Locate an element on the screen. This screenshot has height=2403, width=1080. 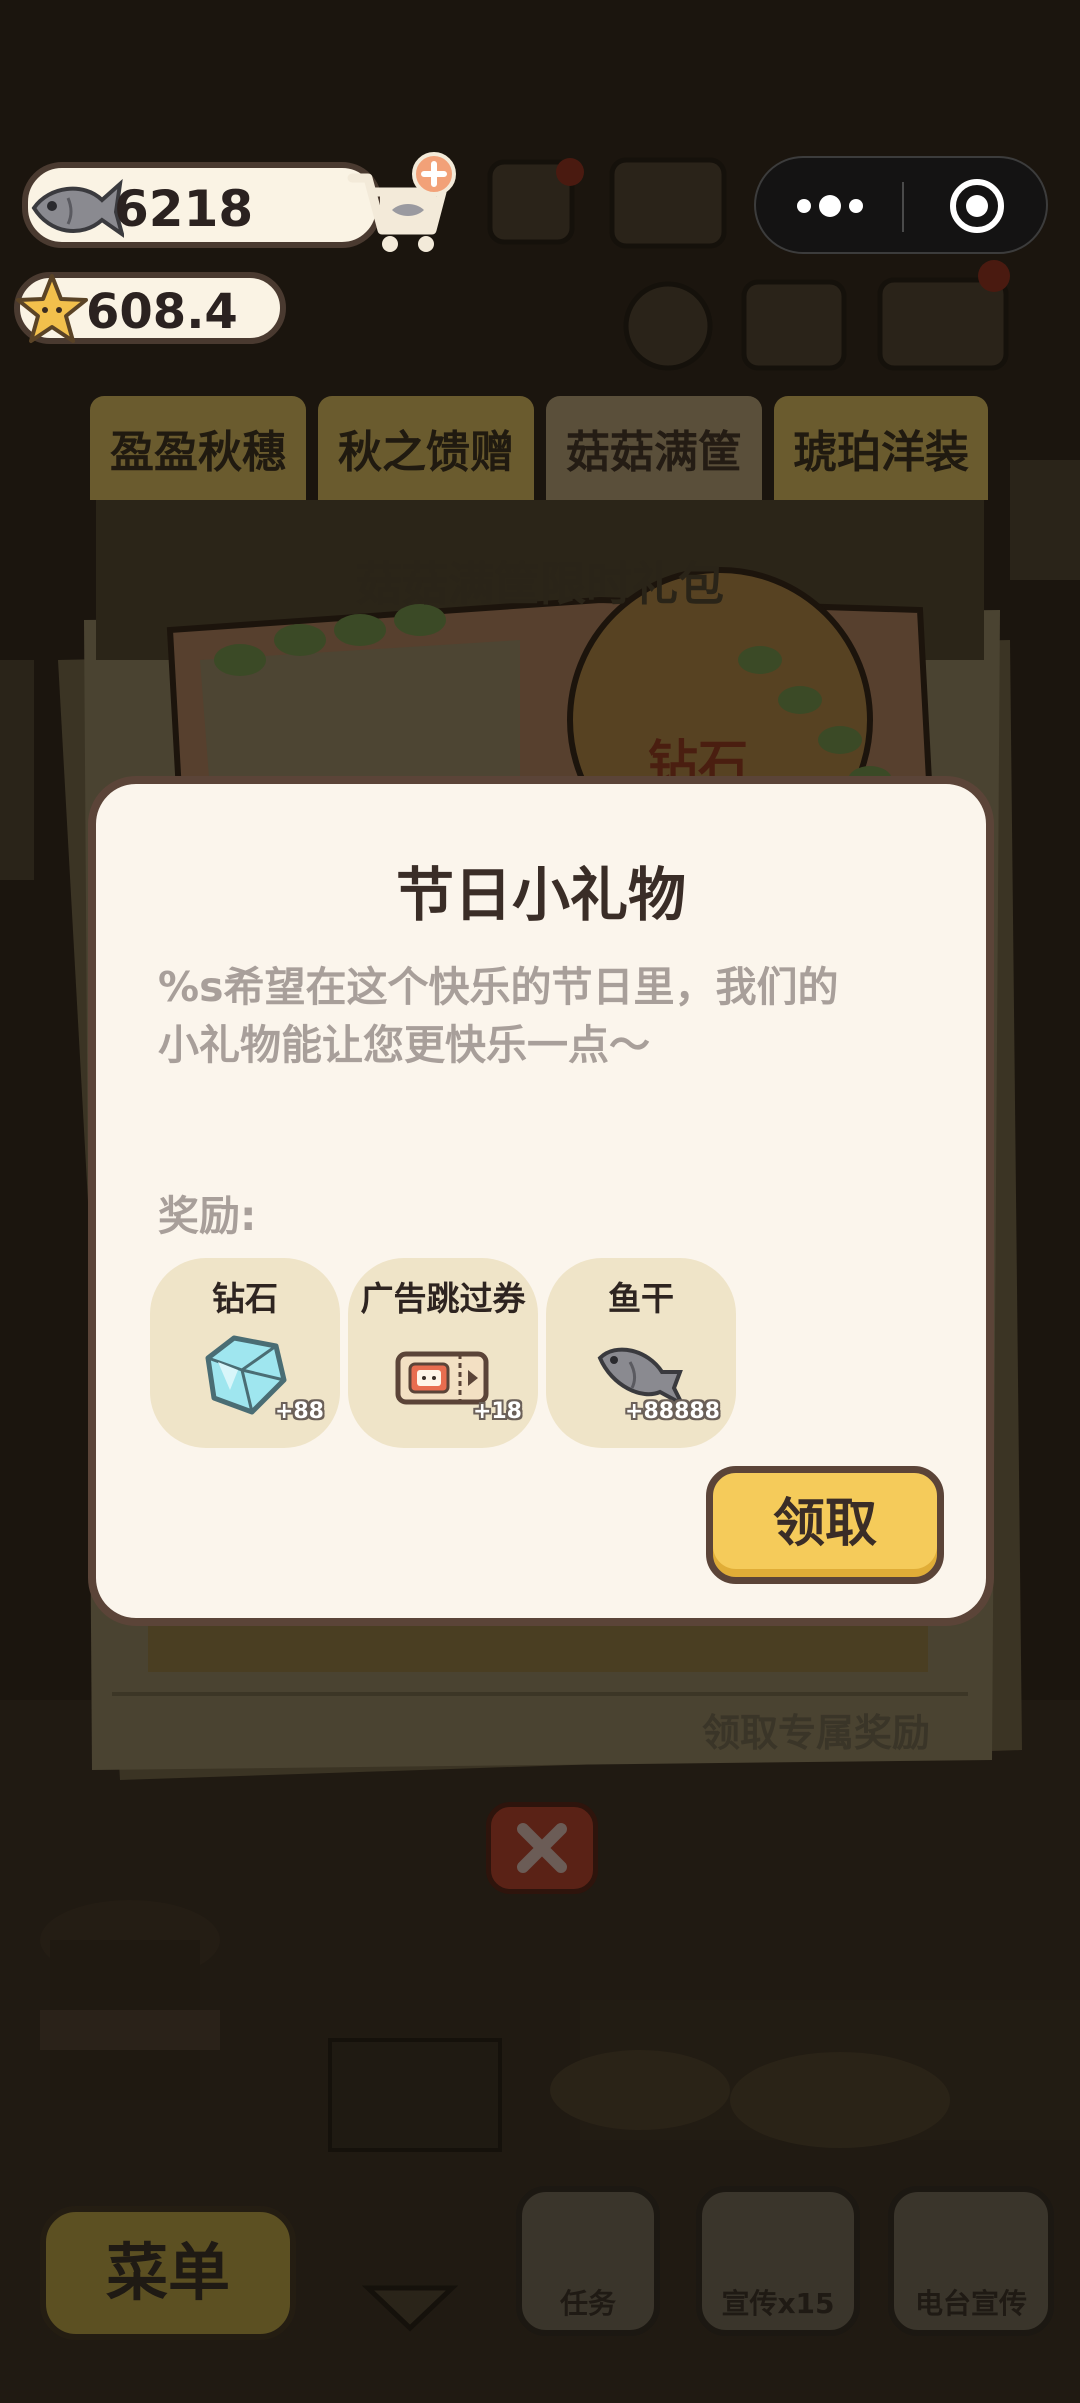
close-icon is located at coordinates (542, 1848).